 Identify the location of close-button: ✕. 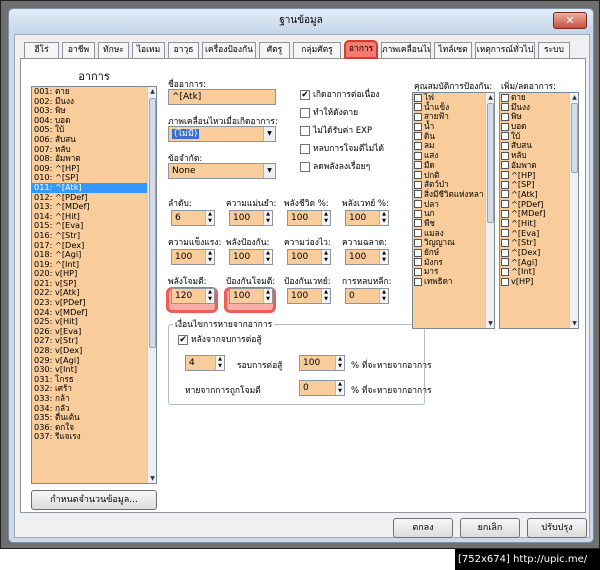
(570, 20).